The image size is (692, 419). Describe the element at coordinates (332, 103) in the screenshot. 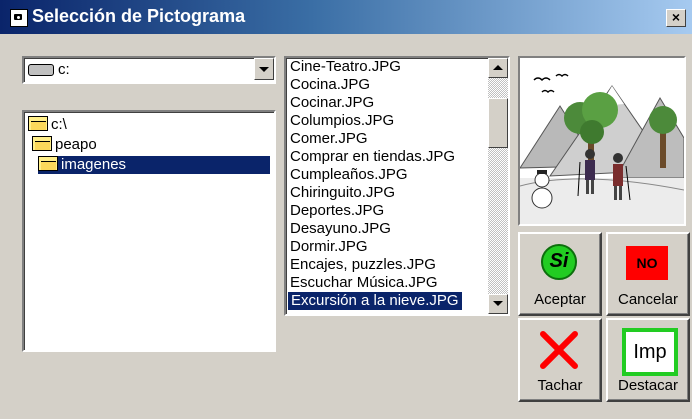

I see `list-item: Cocinar.JPG` at that location.